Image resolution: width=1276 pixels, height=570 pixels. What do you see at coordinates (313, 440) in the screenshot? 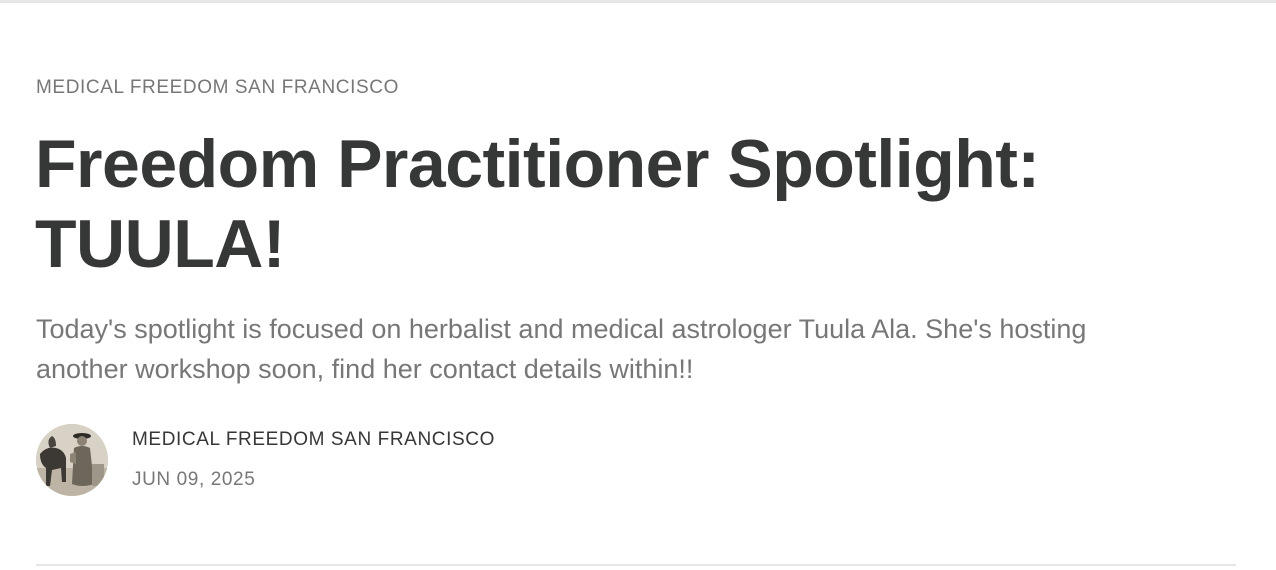
I see `author-name: MEDICAL FREEDOM SAN FRANCISCO` at bounding box center [313, 440].